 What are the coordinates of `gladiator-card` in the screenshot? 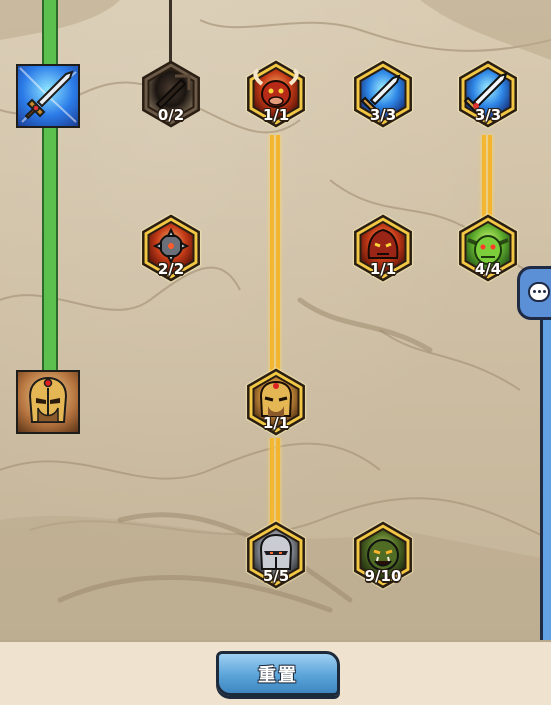 It's located at (48, 402).